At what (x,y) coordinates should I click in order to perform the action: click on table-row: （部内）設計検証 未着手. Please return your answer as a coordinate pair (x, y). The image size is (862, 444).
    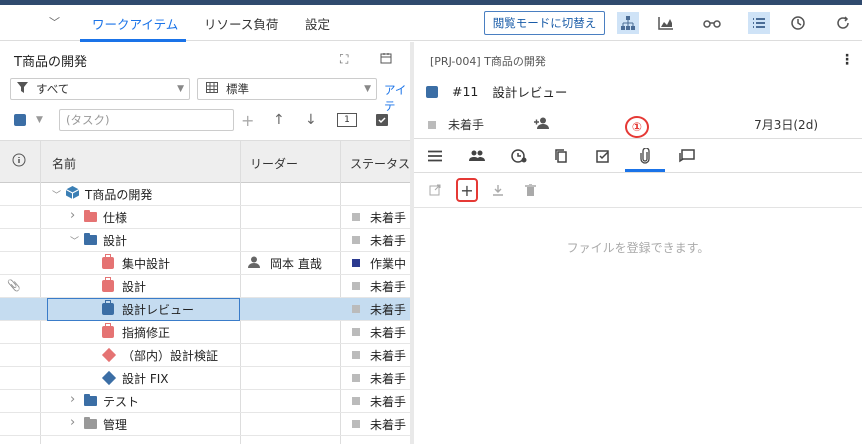
    Looking at the image, I should click on (205, 355).